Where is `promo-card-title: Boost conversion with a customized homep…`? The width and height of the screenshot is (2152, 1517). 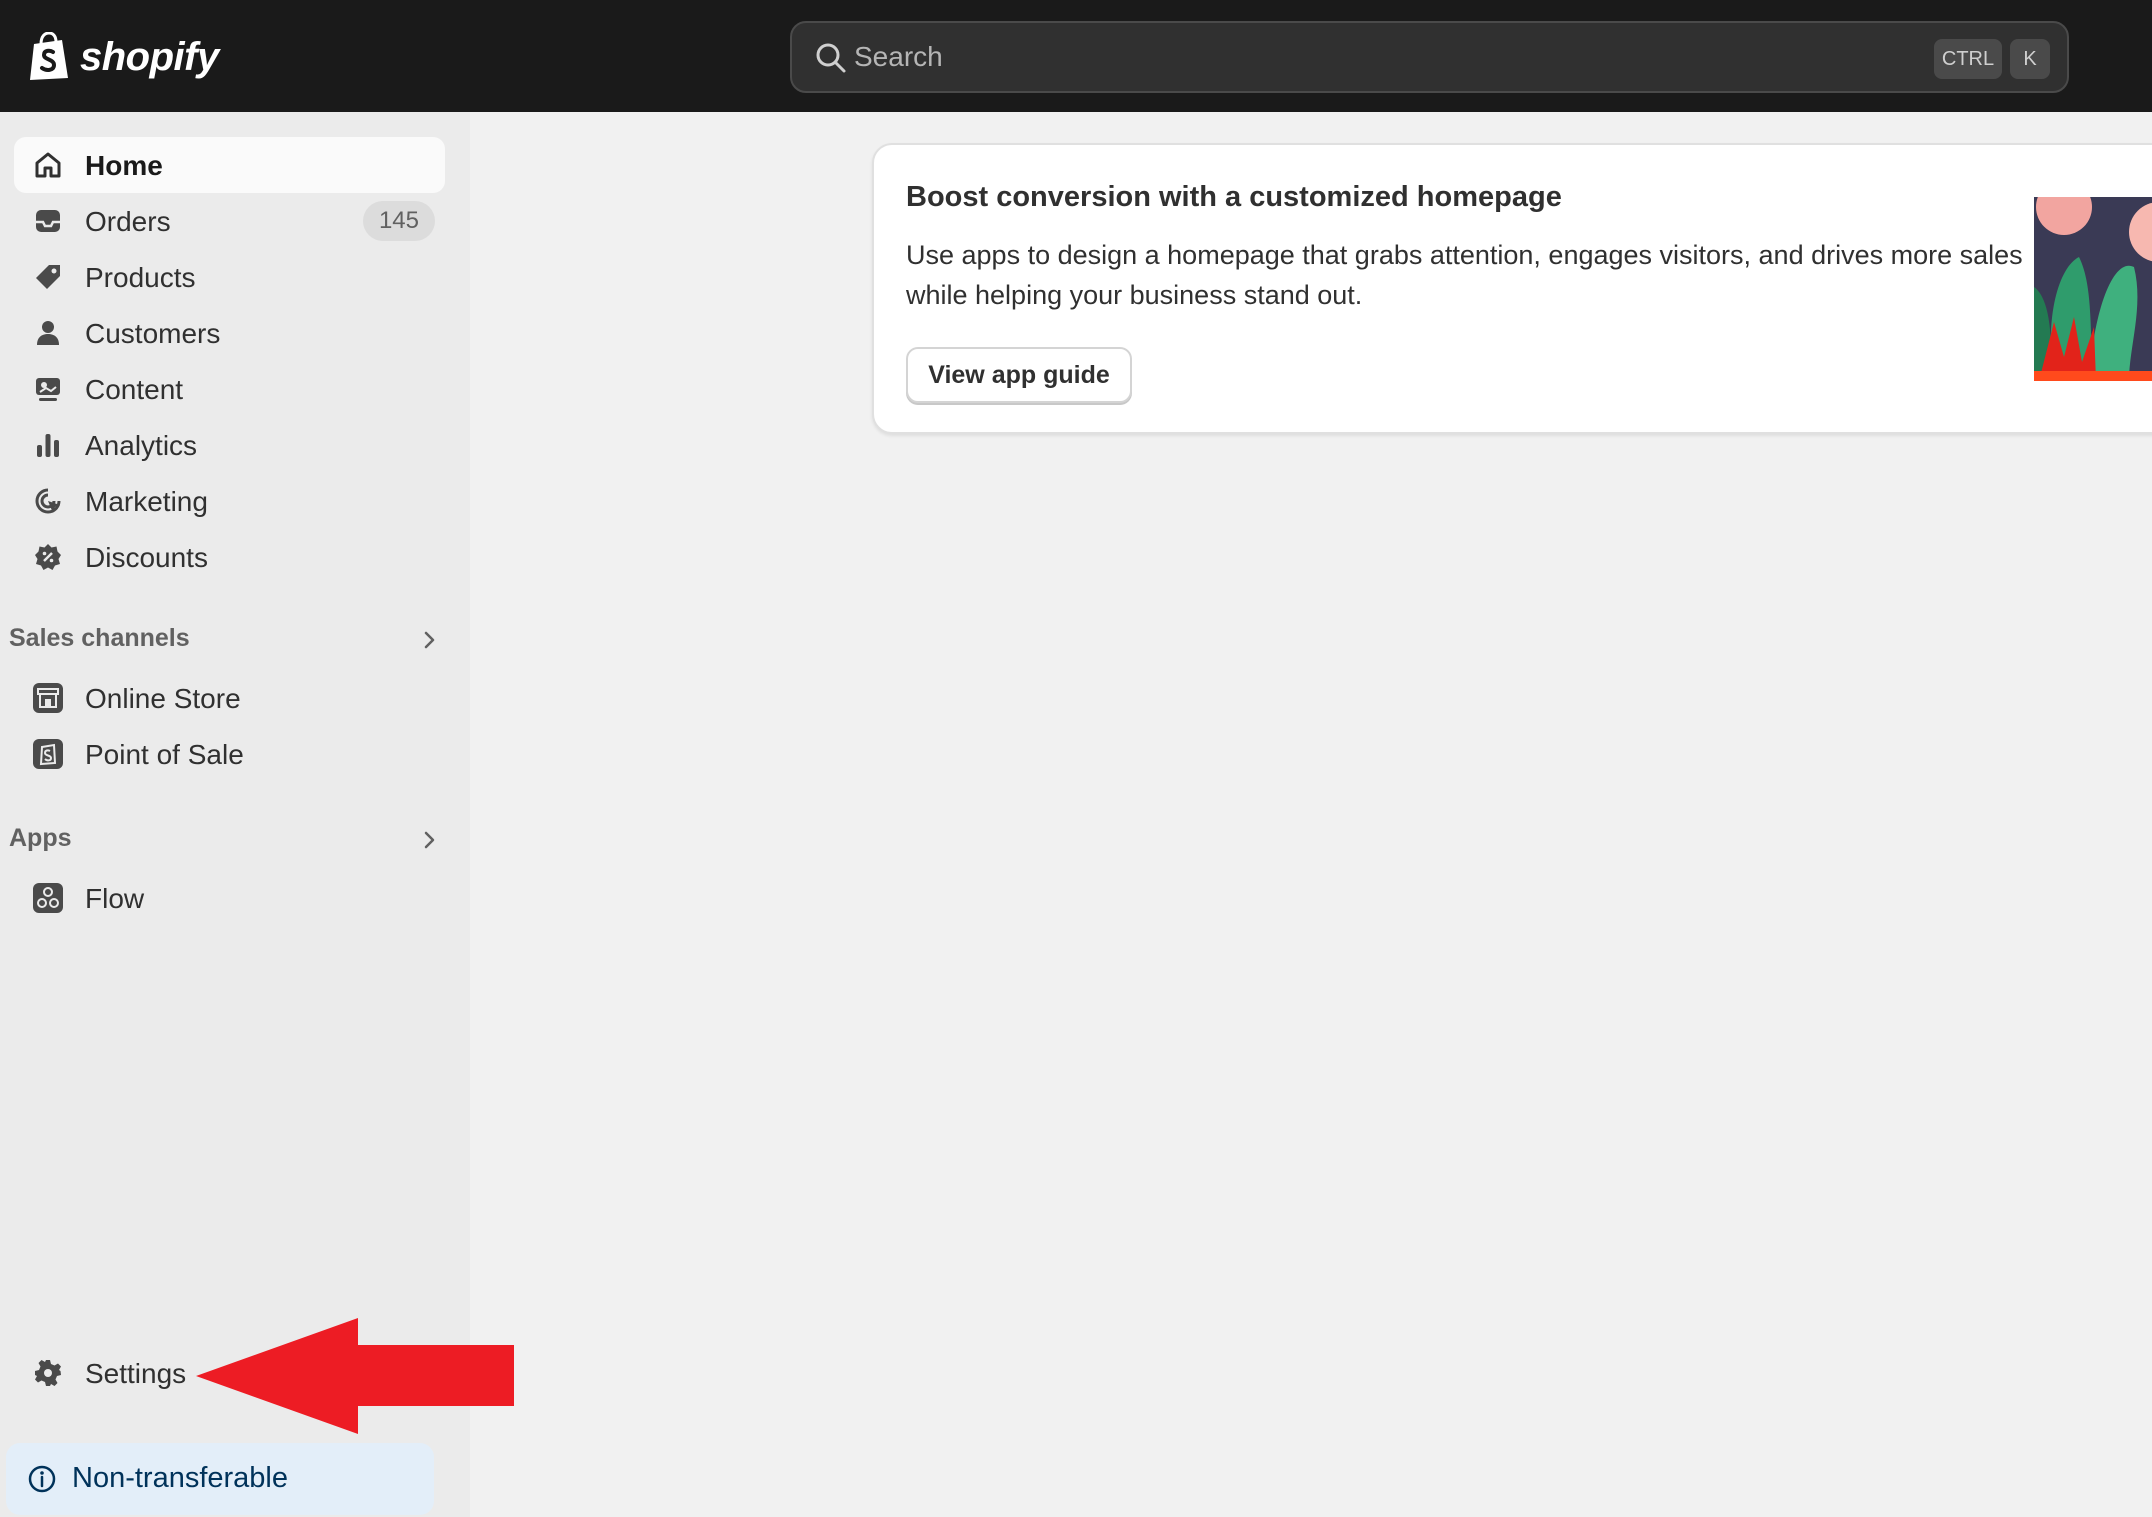 promo-card-title: Boost conversion with a customized homep… is located at coordinates (1234, 197).